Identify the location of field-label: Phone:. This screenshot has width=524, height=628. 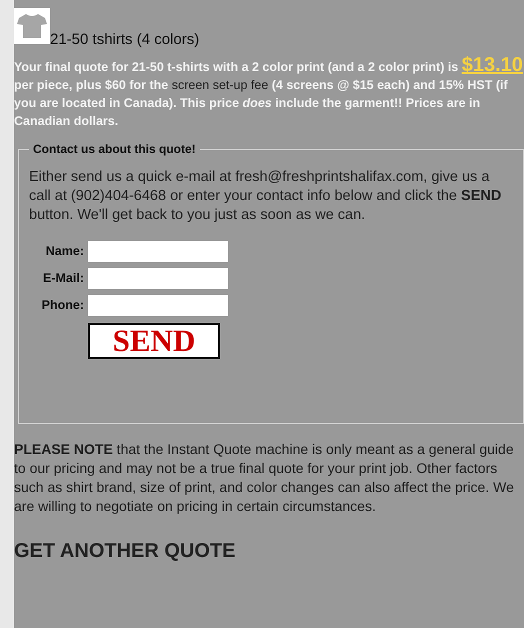
(62, 305).